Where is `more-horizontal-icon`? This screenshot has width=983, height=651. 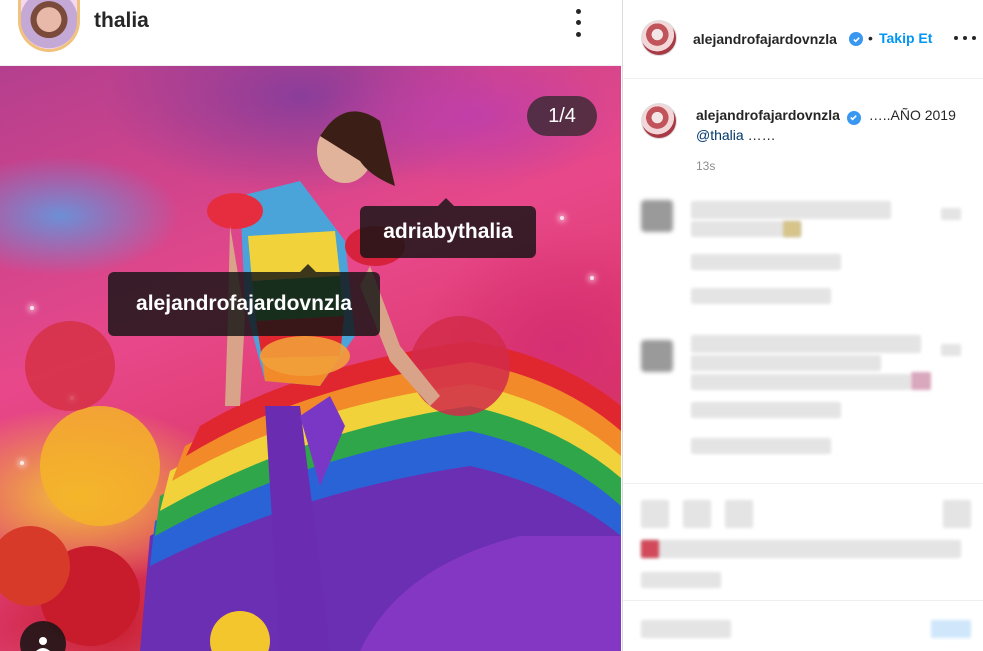
more-horizontal-icon is located at coordinates (965, 38).